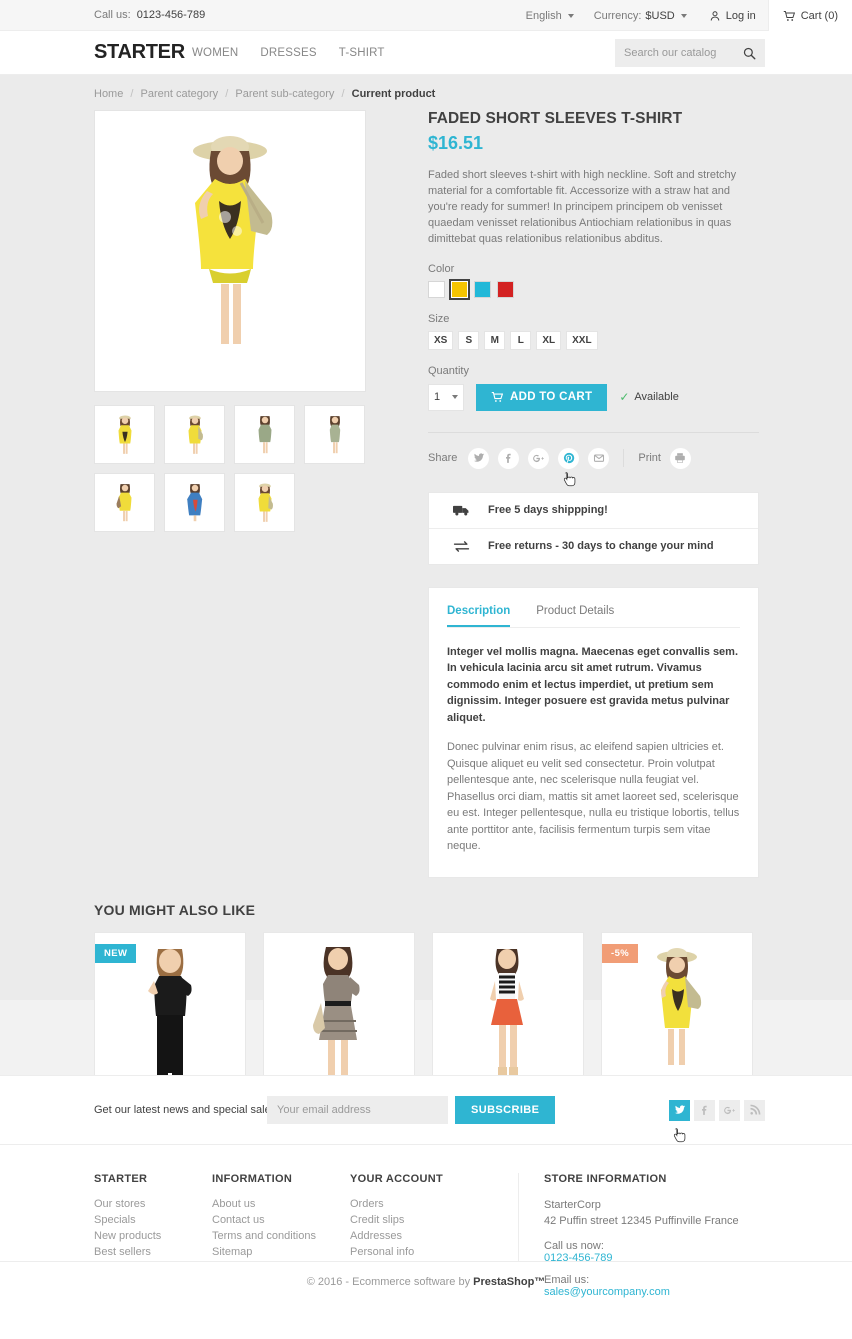 The height and width of the screenshot is (1339, 852). I want to click on color-swatch-yellow, so click(459, 289).